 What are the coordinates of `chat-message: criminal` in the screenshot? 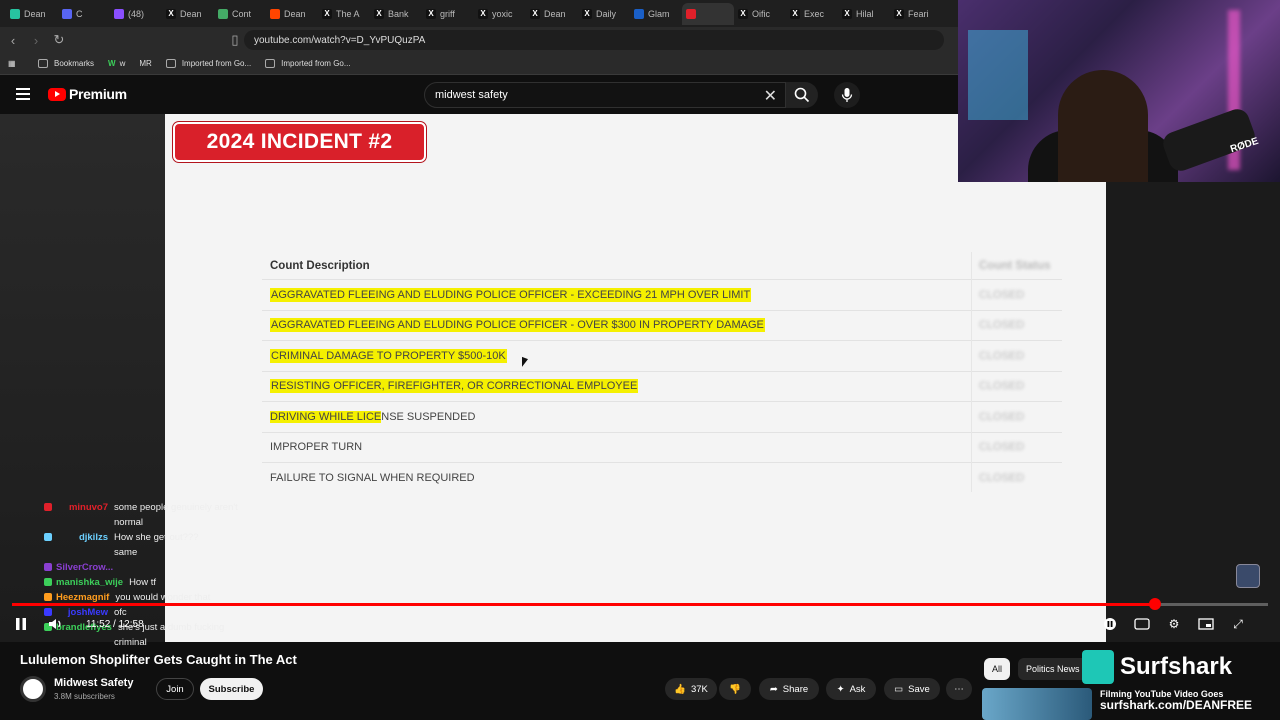 It's located at (130, 642).